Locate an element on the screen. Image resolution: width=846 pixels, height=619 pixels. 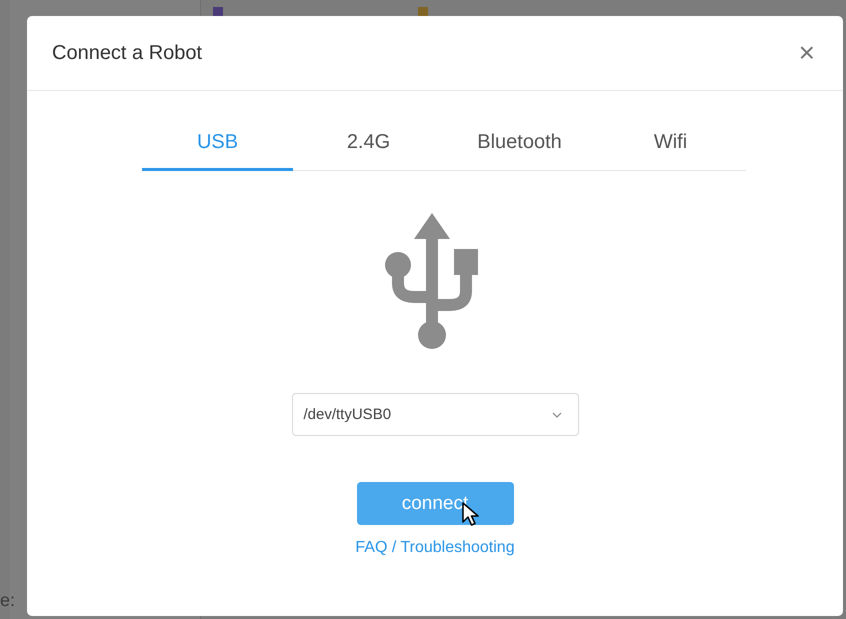
chevron-down-icon is located at coordinates (557, 415).